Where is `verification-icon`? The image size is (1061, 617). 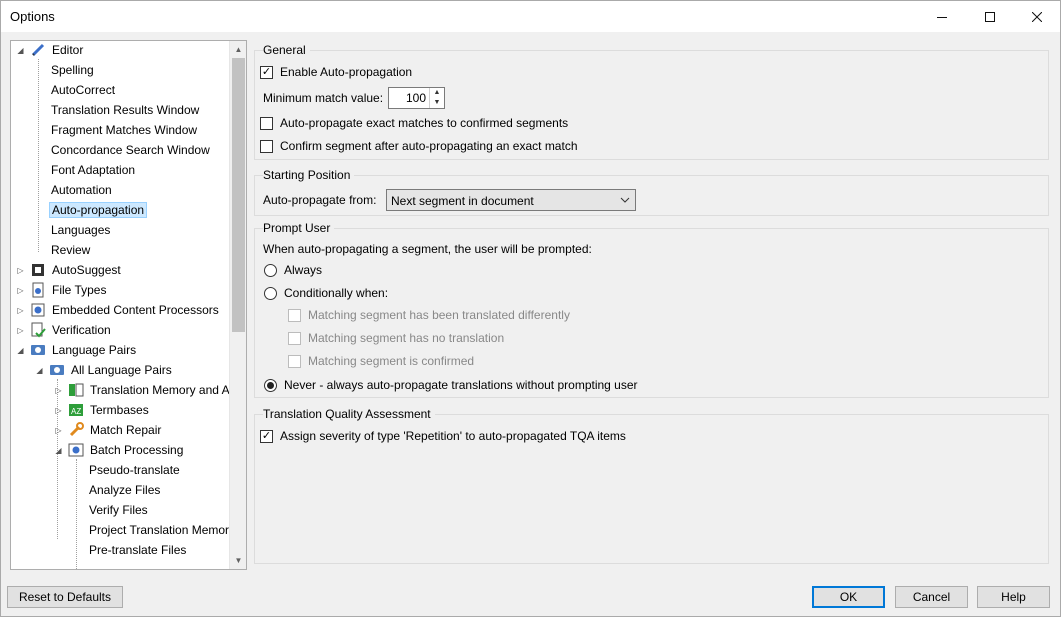
verification-icon is located at coordinates (38, 330).